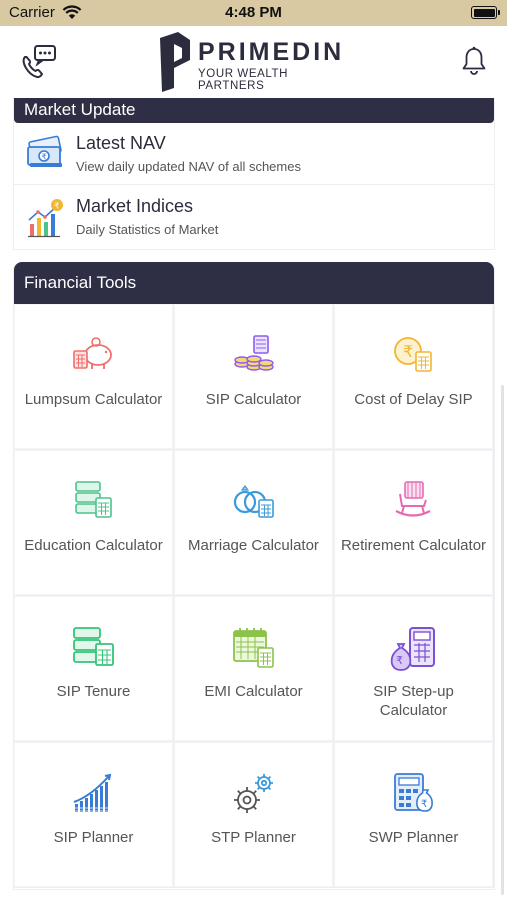 The width and height of the screenshot is (507, 900). I want to click on tool-label: Education Calculator, so click(93, 545).